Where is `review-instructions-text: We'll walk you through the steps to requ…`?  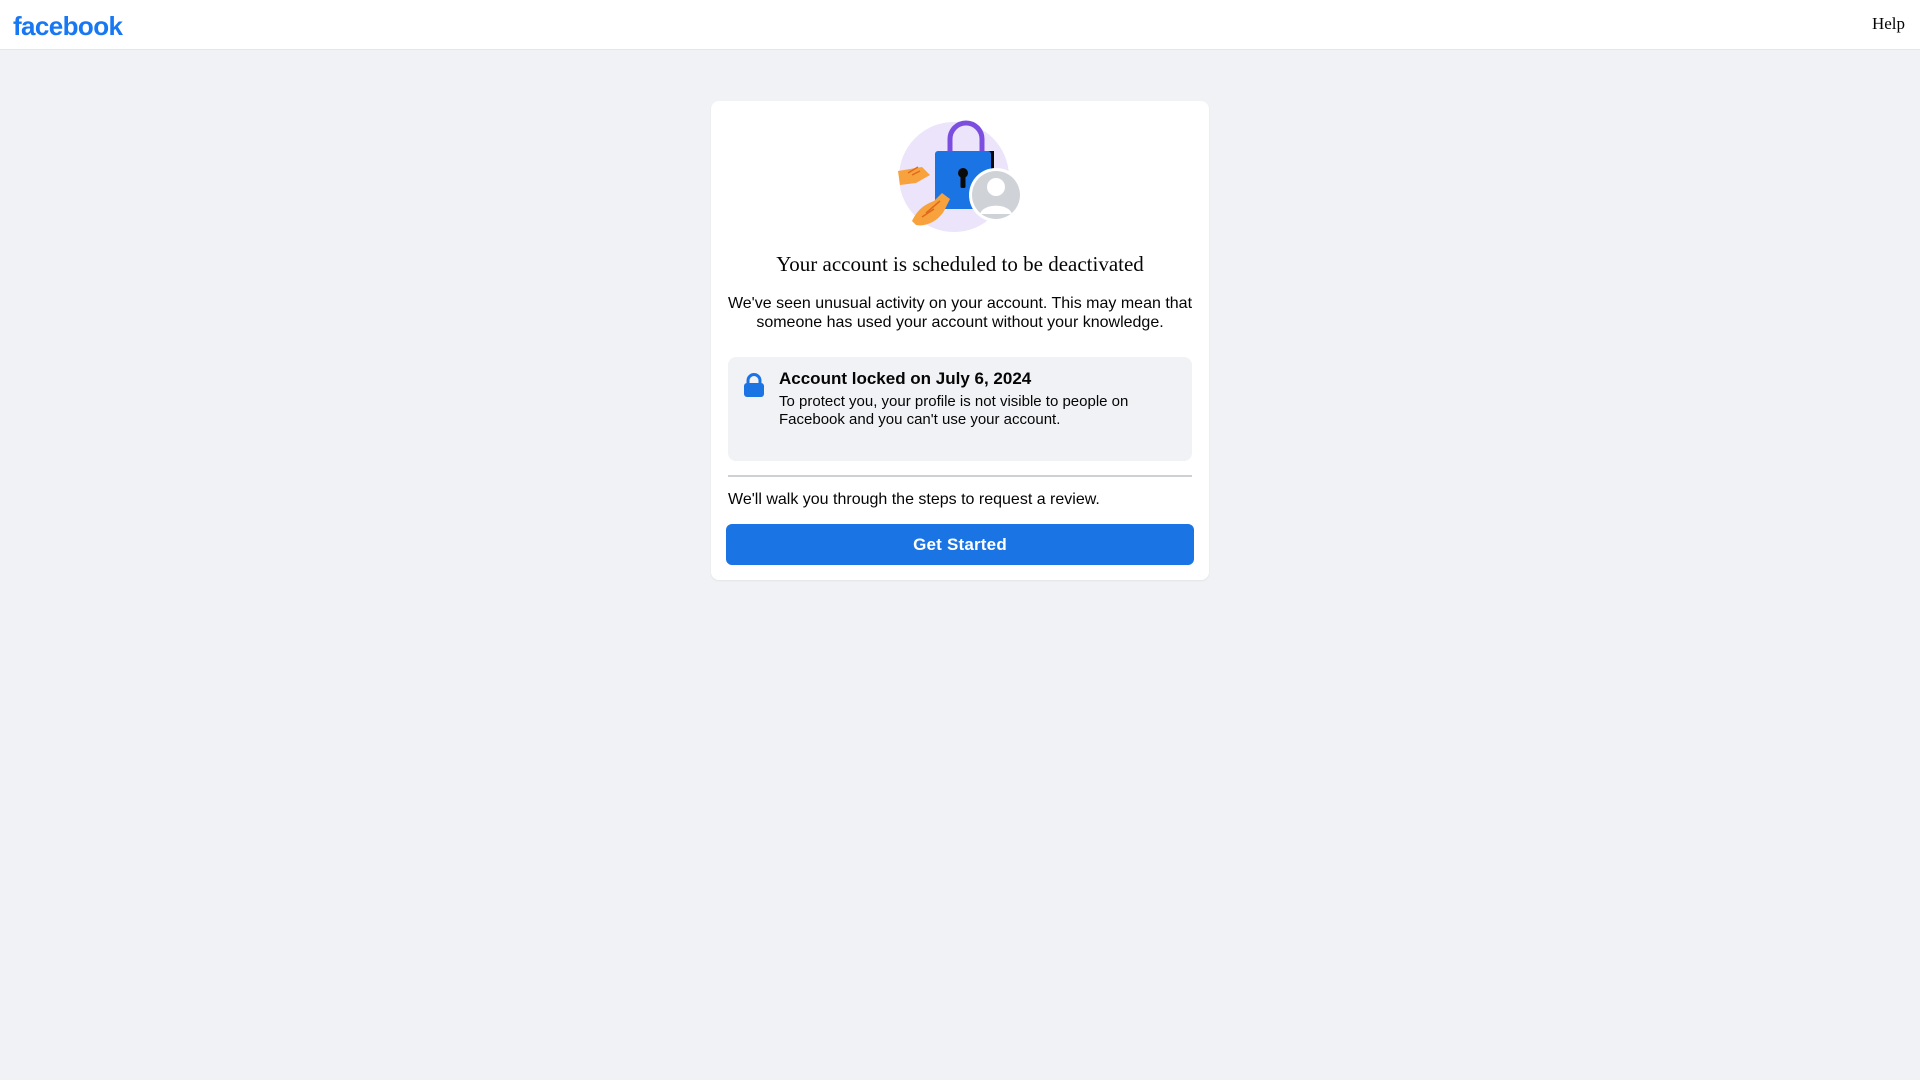
review-instructions-text: We'll walk you through the steps to requ… is located at coordinates (914, 499).